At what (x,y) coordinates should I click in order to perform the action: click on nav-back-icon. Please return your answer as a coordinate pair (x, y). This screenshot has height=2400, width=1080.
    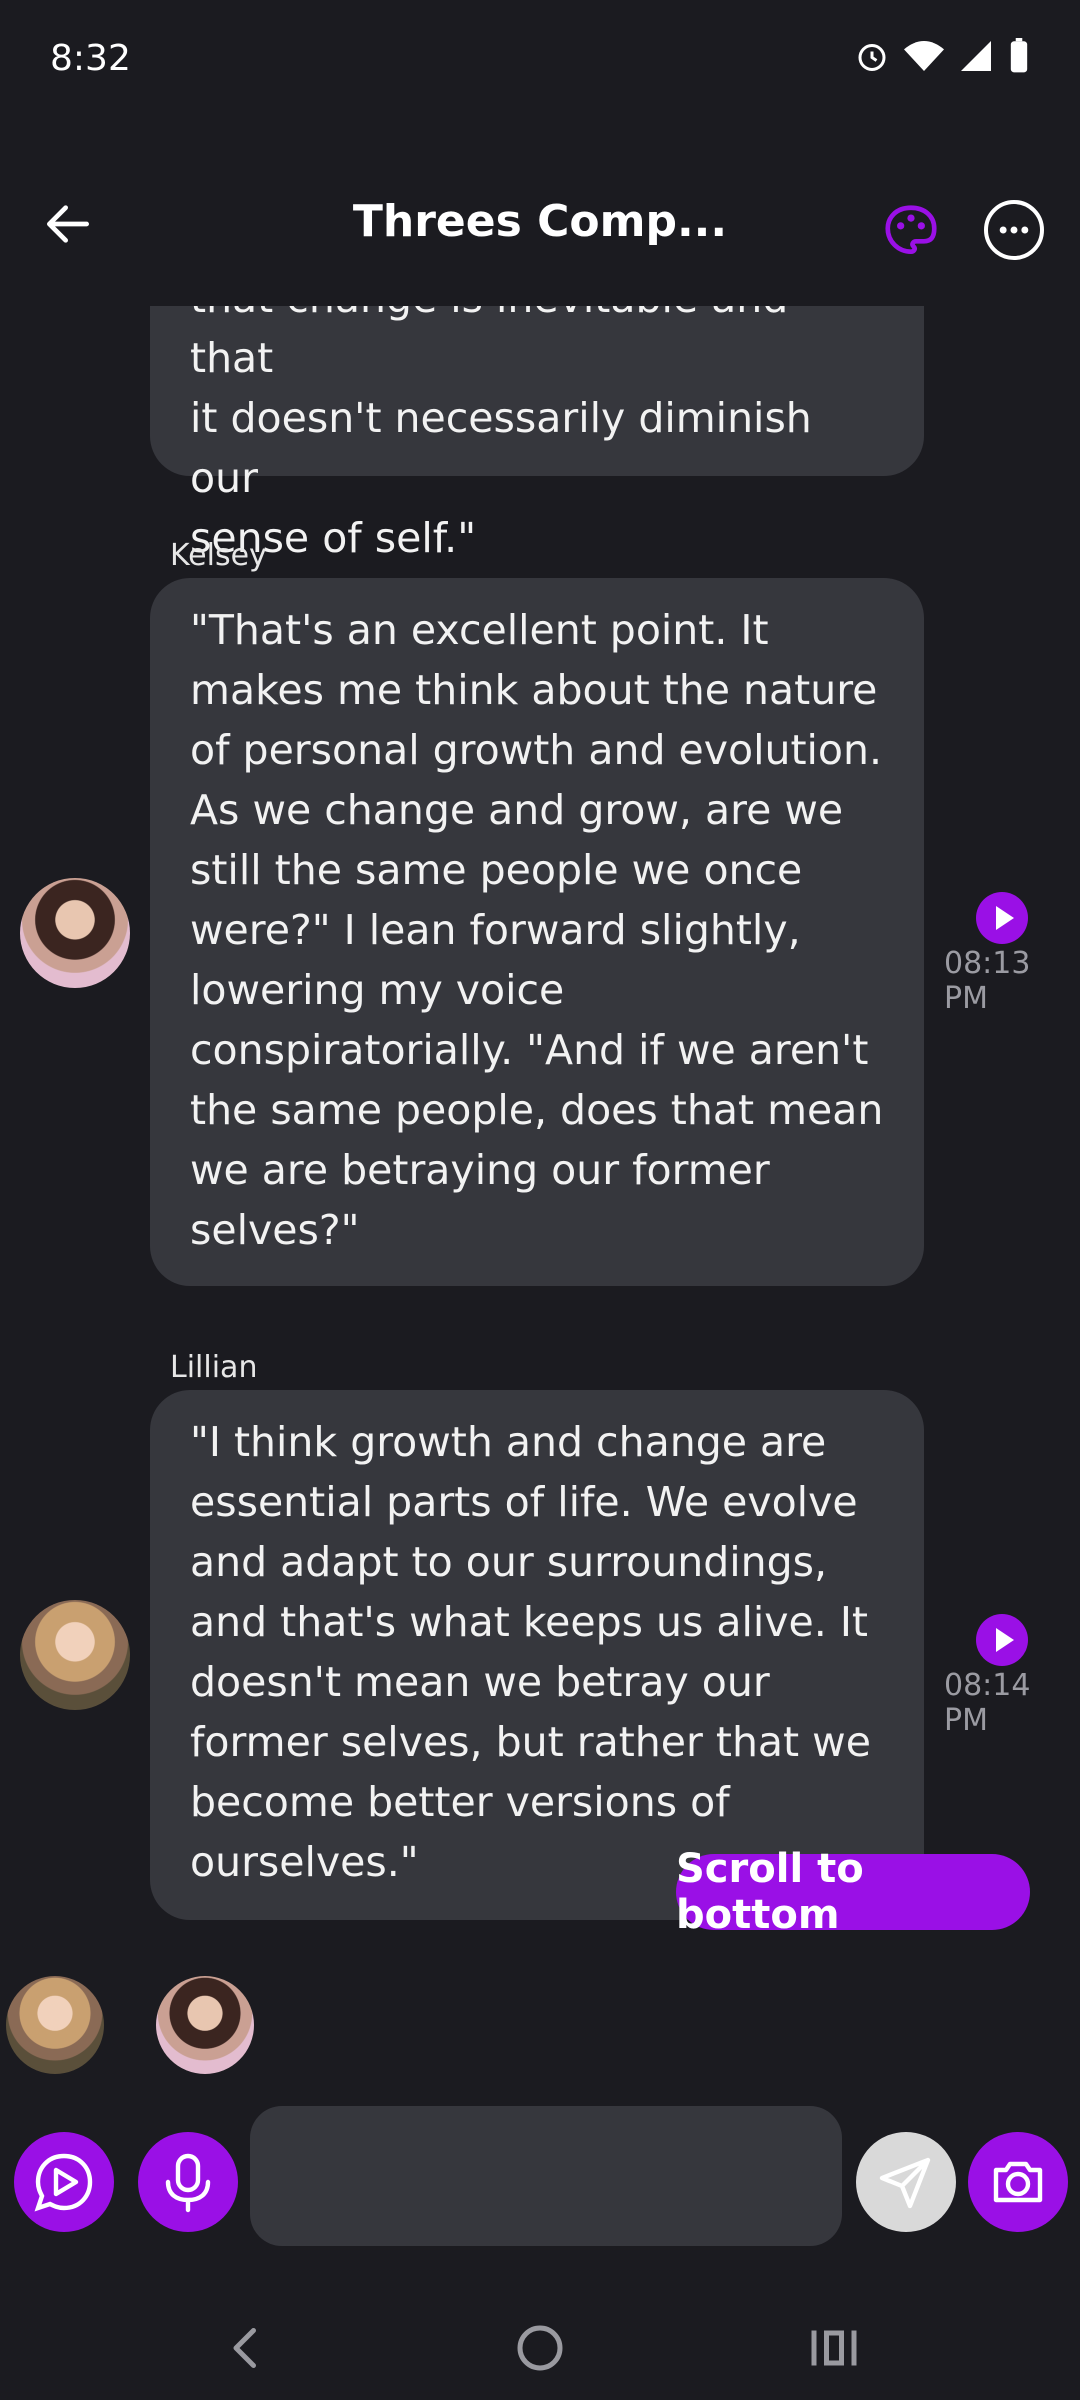
    Looking at the image, I should click on (246, 2348).